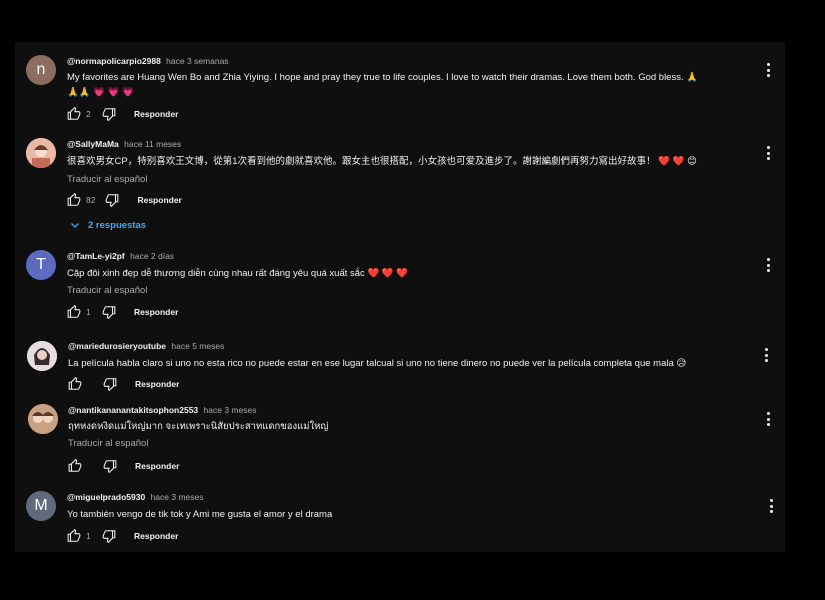  Describe the element at coordinates (88, 114) in the screenshot. I see `like-count: 2` at that location.